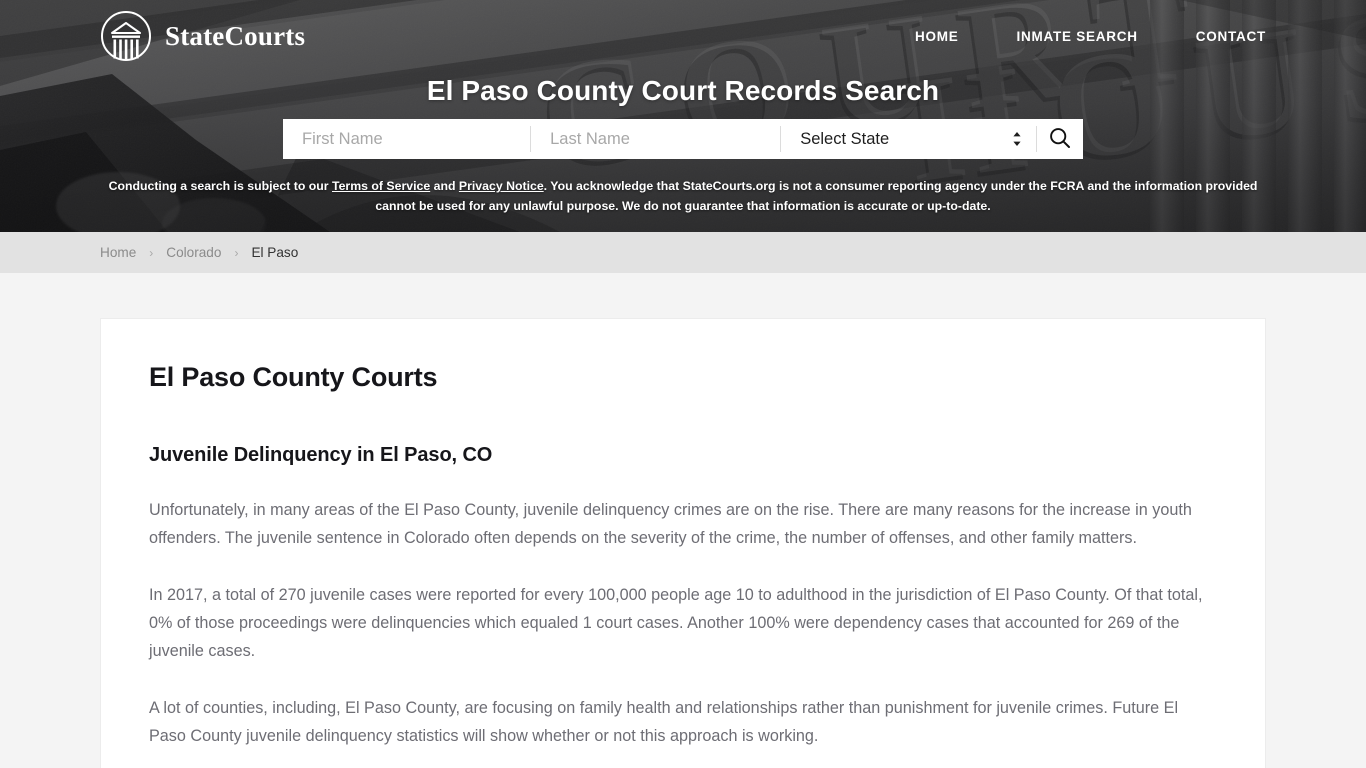  What do you see at coordinates (293, 377) in the screenshot?
I see `page-title: El Paso County Courts` at bounding box center [293, 377].